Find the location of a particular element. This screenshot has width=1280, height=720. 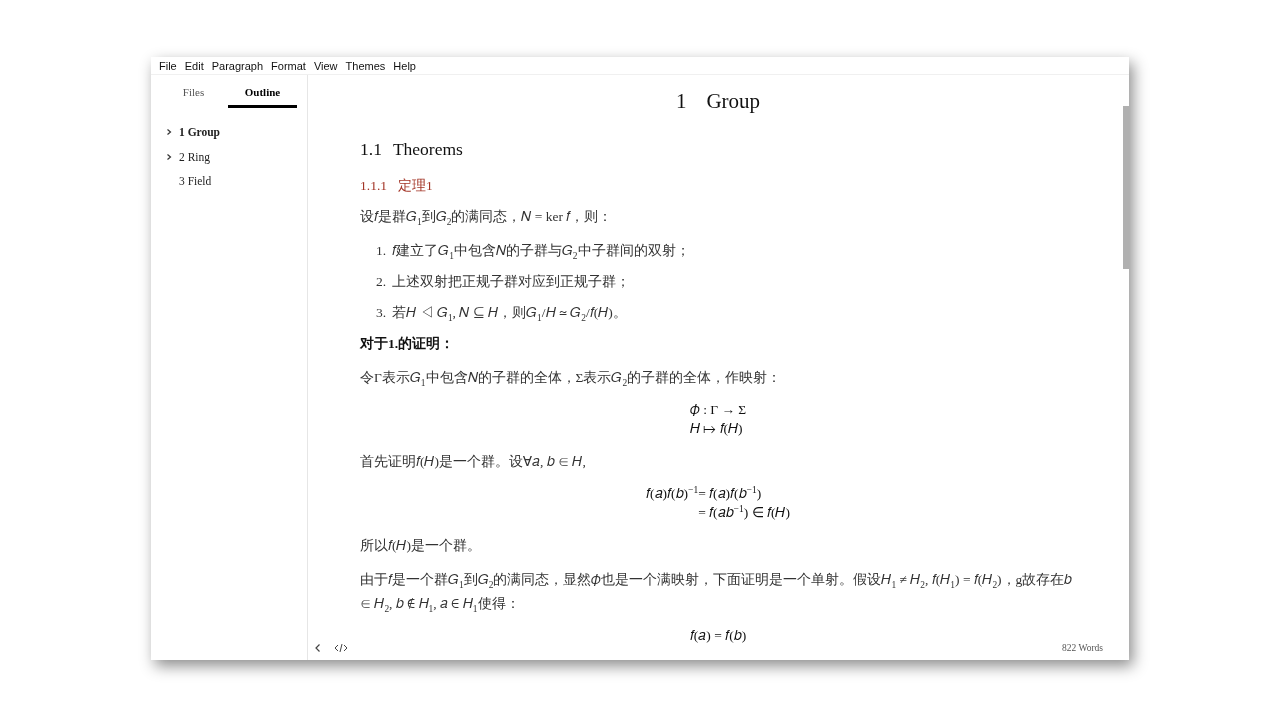

list-item: 上述双射把正规子群对应到正规子群； is located at coordinates (511, 282).